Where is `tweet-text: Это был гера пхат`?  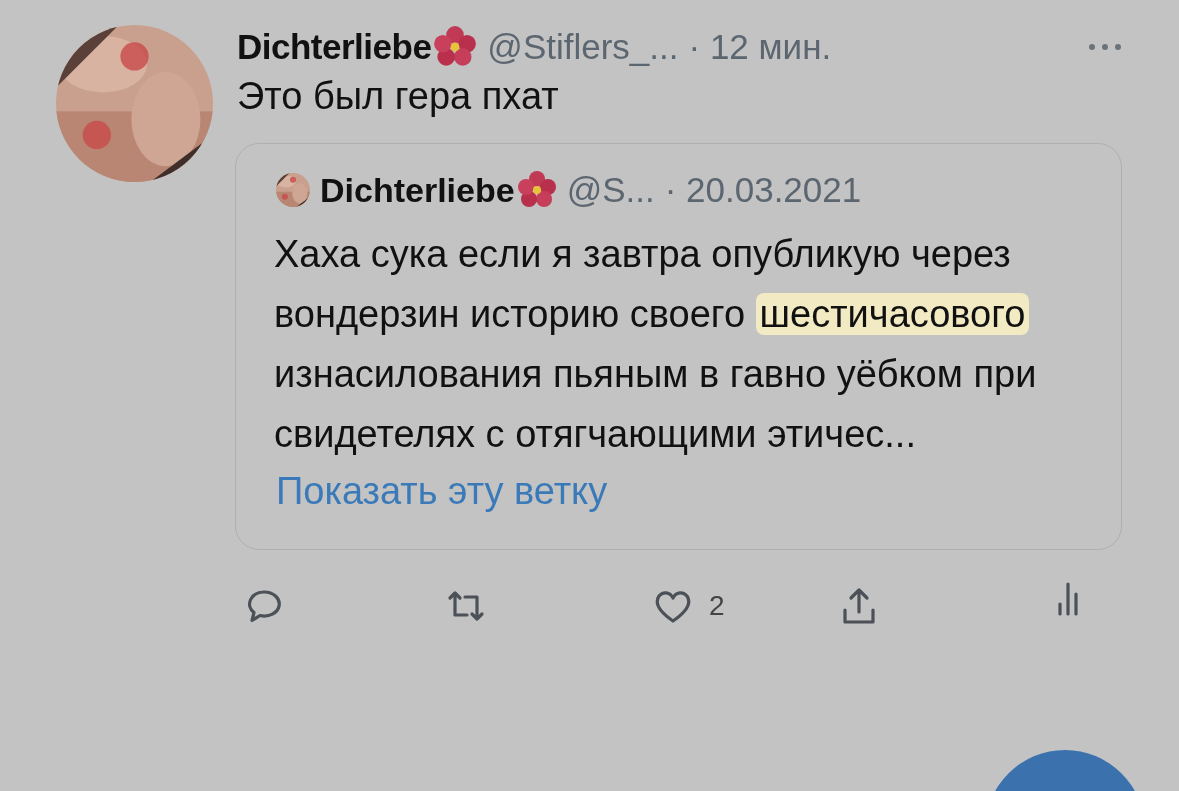 tweet-text: Это был гера пхат is located at coordinates (398, 96).